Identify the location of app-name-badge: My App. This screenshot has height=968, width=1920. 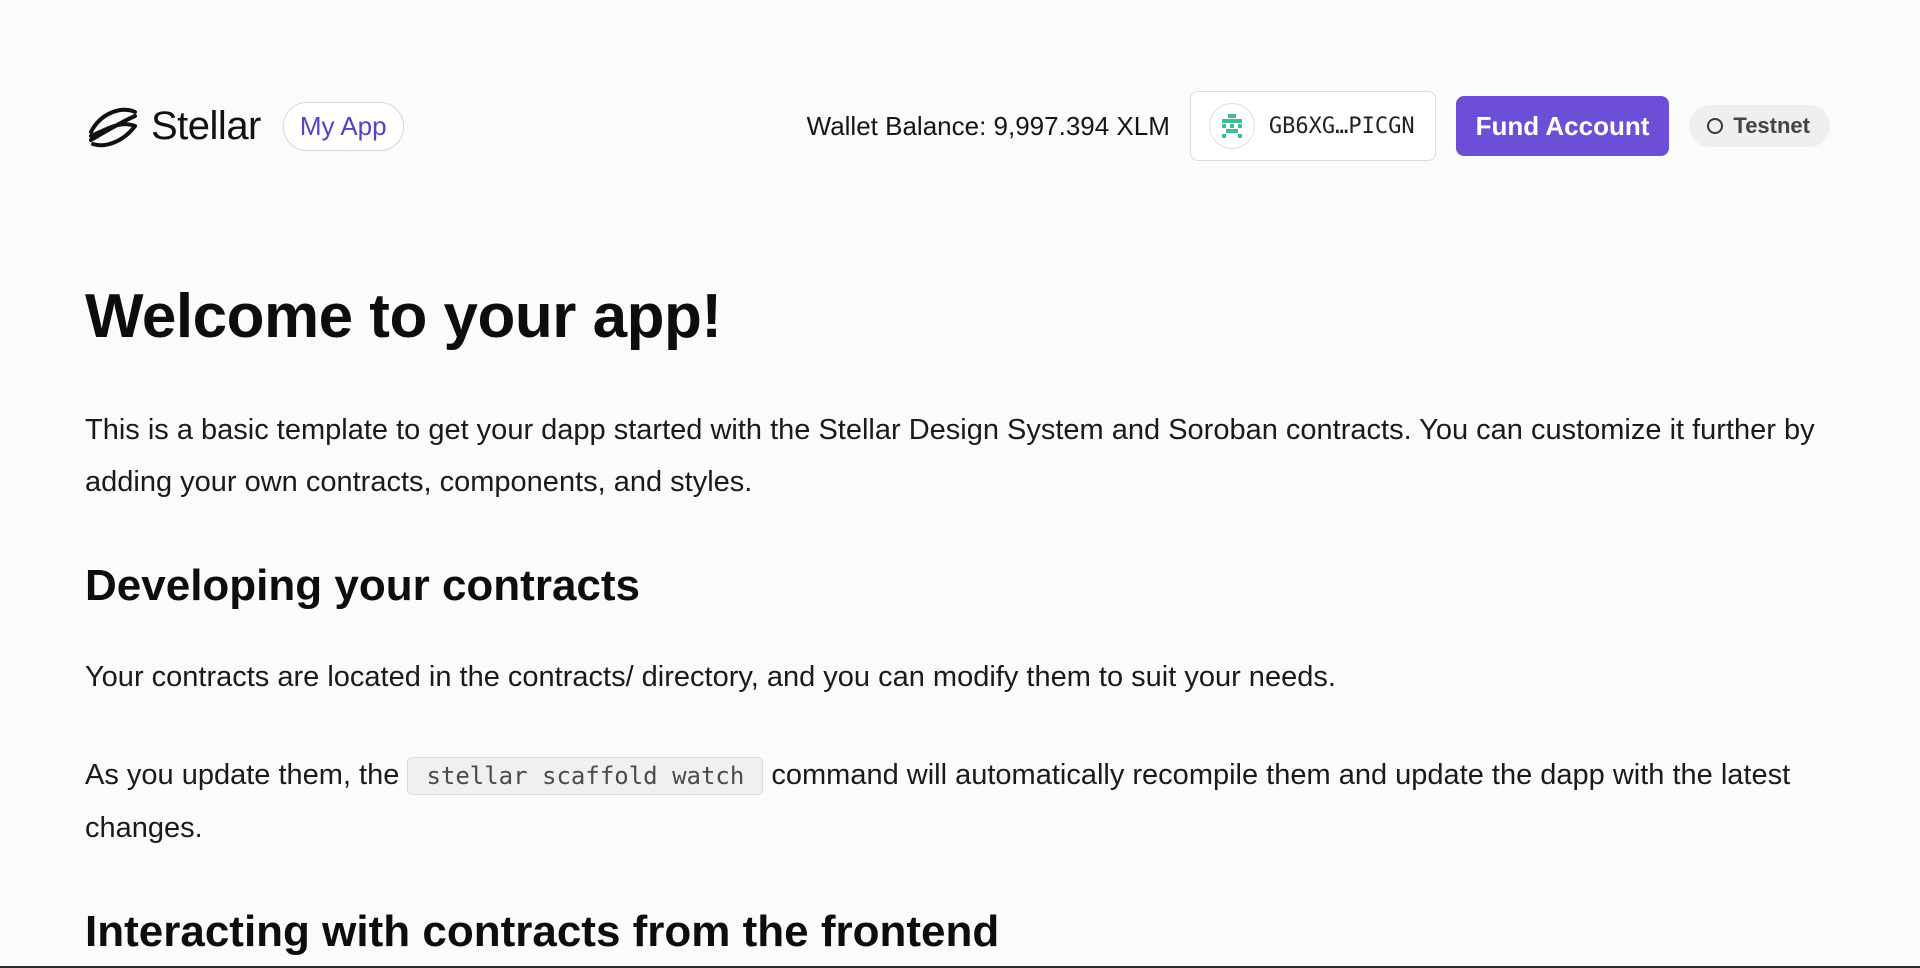
(343, 126).